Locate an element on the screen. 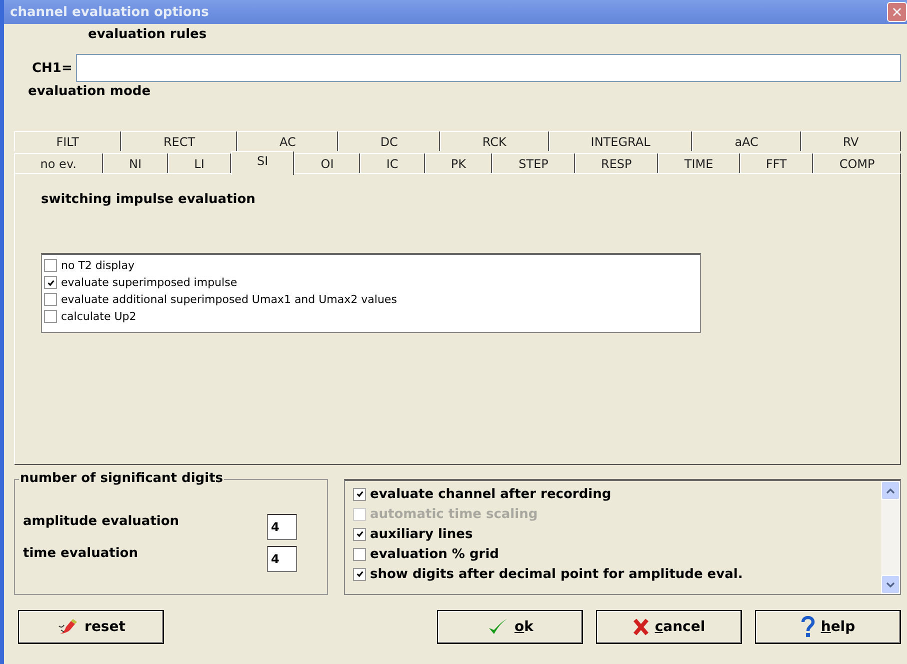 This screenshot has height=664, width=907. tab: aAC is located at coordinates (746, 141).